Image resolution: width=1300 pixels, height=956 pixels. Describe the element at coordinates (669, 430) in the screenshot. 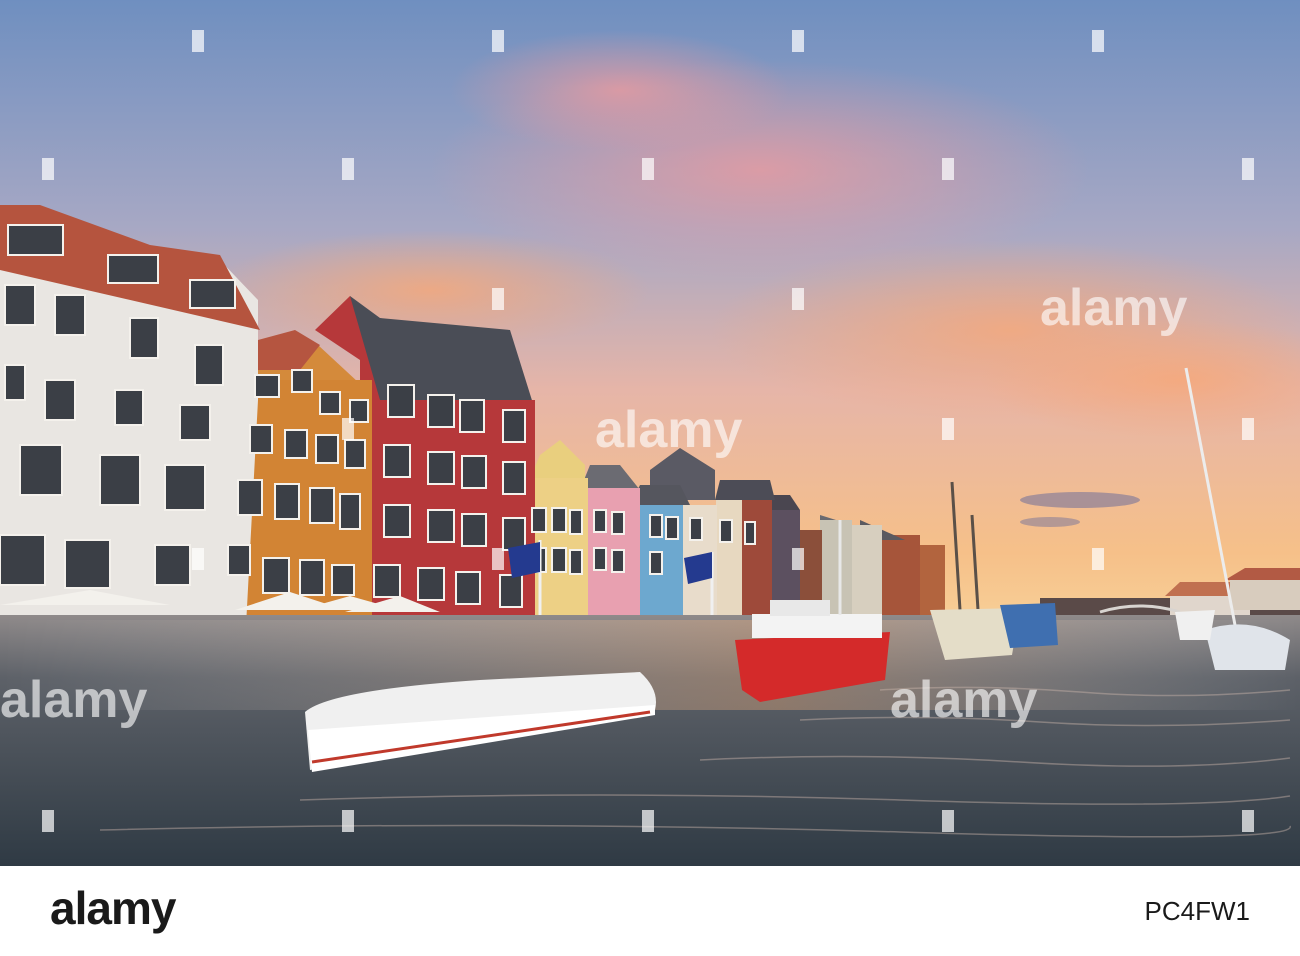

I see `watermark-center: alamy` at that location.